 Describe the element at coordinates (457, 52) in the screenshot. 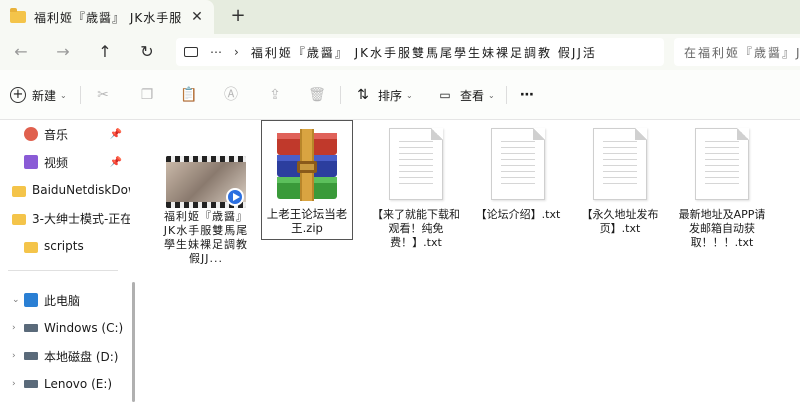

I see `address-path: 福利姬『歳醤』 JK水手服雙馬尾學生妹裸足調教 假JJ活` at that location.